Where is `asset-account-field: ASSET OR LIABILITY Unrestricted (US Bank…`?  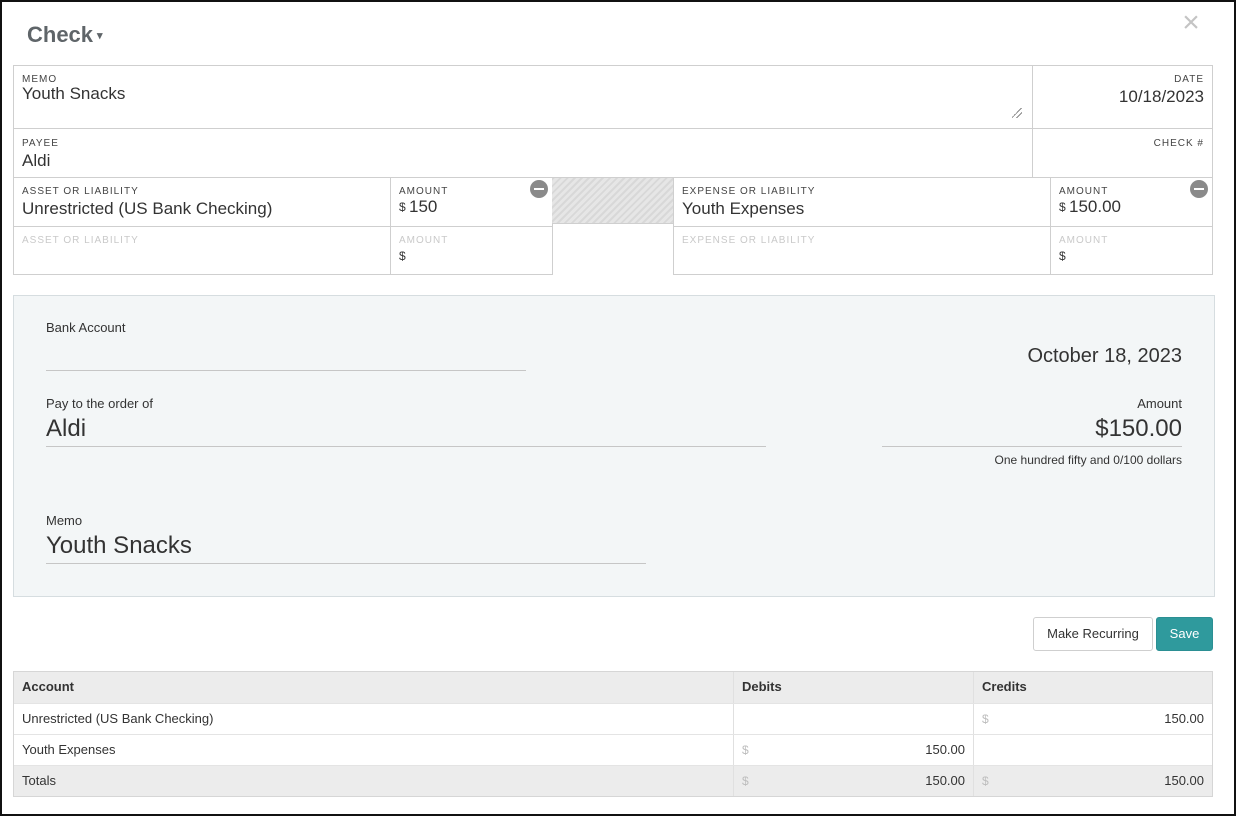 asset-account-field: ASSET OR LIABILITY Unrestricted (US Bank… is located at coordinates (202, 202).